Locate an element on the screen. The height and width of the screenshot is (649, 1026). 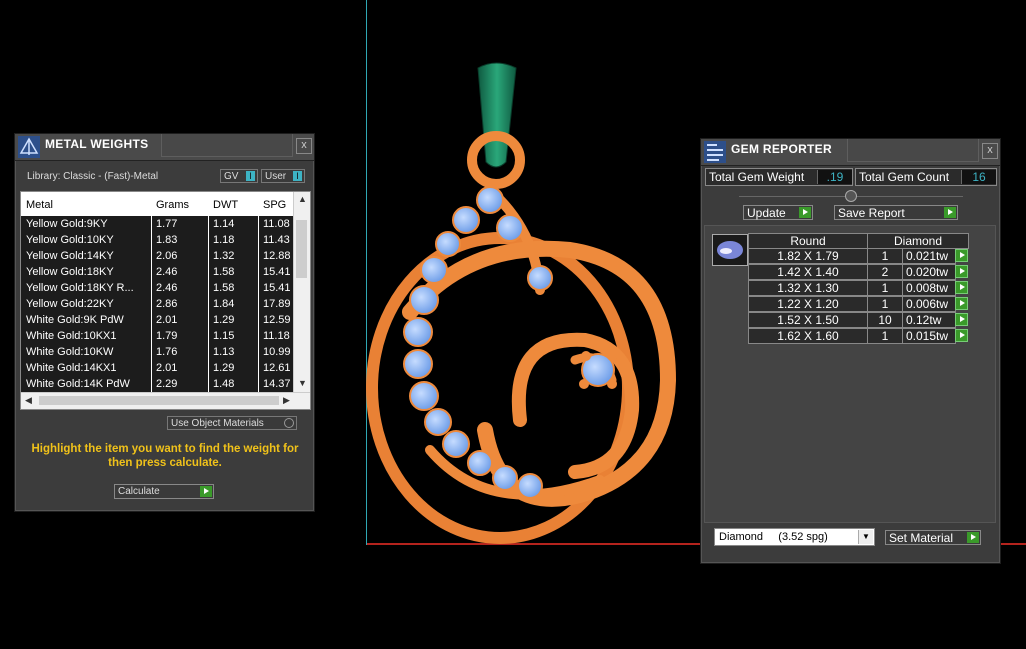
gem-reporter-titlebar: GEM REPORTER x is located at coordinates (850, 152).